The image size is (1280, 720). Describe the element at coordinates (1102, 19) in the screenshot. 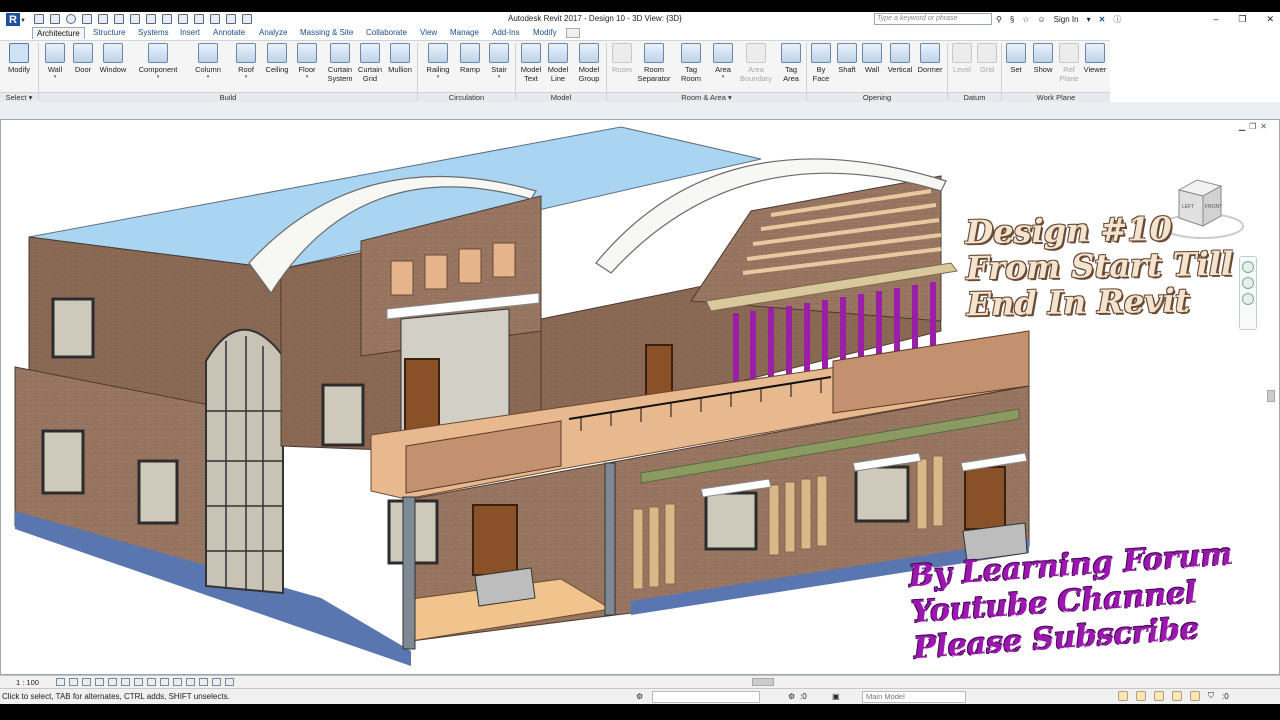

I see `exchange-apps-icon: ✕` at that location.